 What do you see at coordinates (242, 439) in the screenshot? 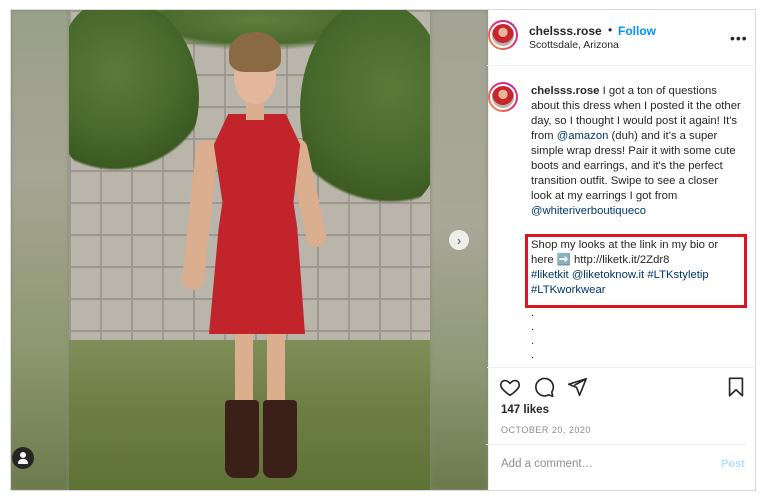
I see `boot-left` at bounding box center [242, 439].